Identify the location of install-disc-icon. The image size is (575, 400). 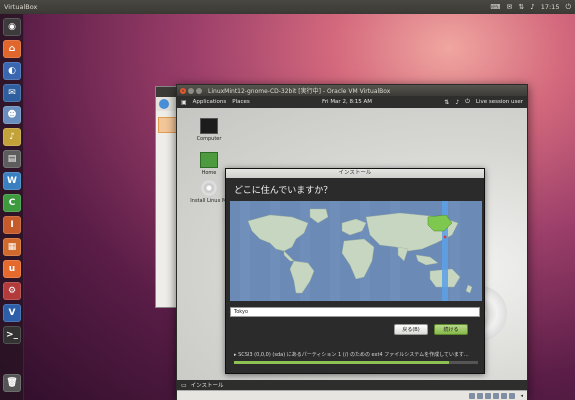
(209, 188).